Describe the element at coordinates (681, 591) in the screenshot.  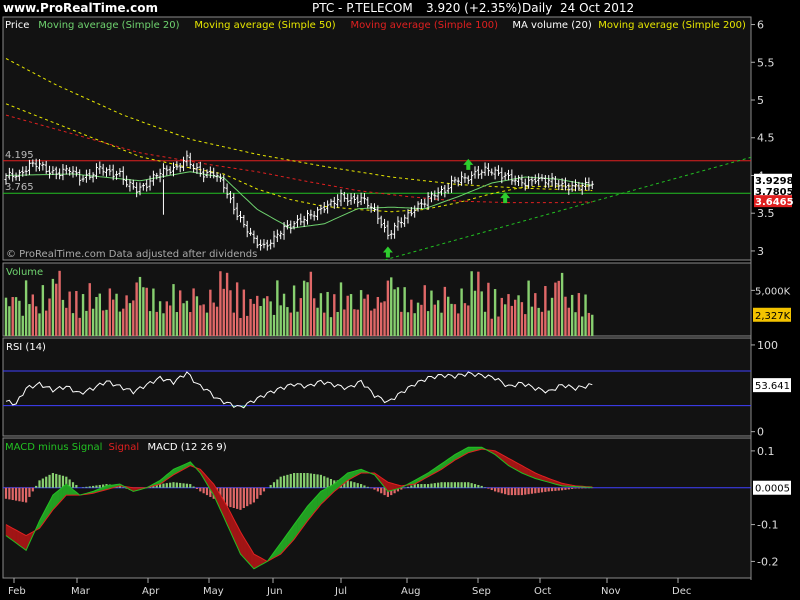
I see `x-tick-label-dec: Dec` at that location.